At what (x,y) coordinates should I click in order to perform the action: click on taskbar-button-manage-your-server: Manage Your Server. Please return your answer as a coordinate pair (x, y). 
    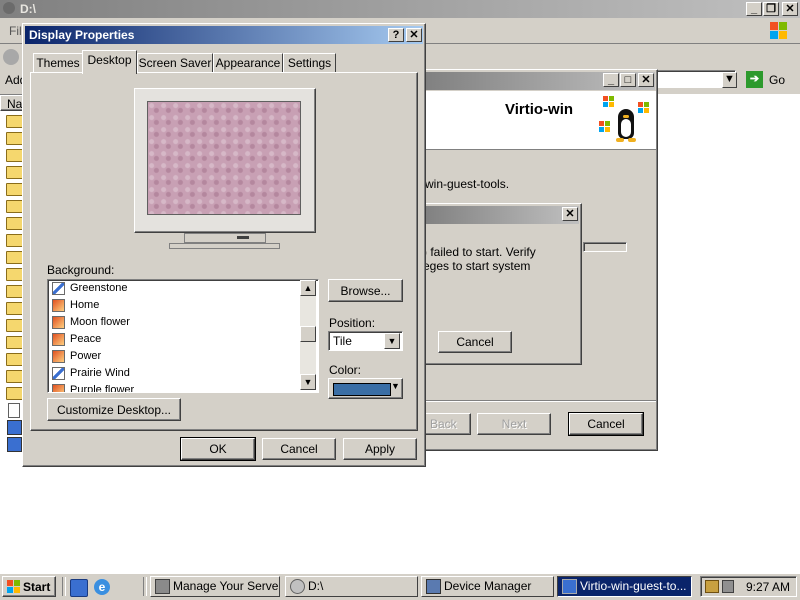
    Looking at the image, I should click on (215, 586).